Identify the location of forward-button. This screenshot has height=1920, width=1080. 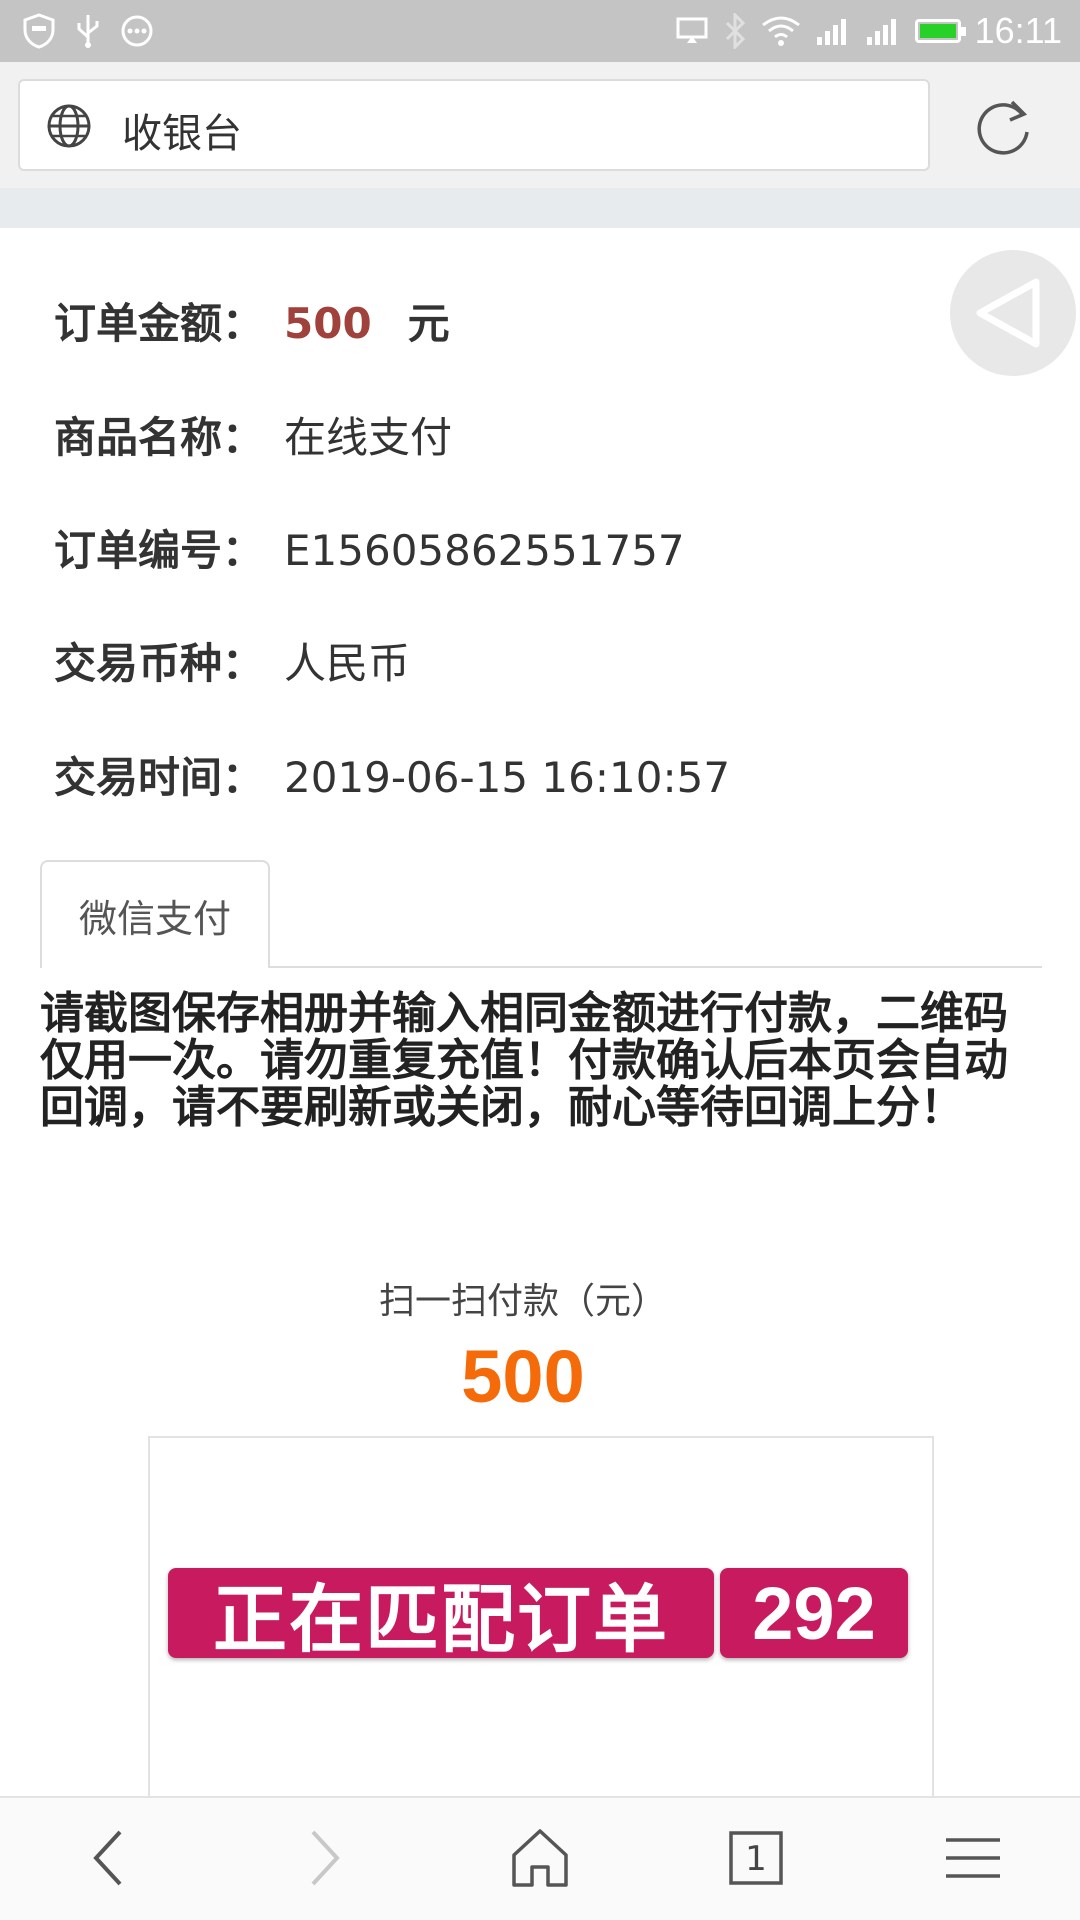
(325, 1858).